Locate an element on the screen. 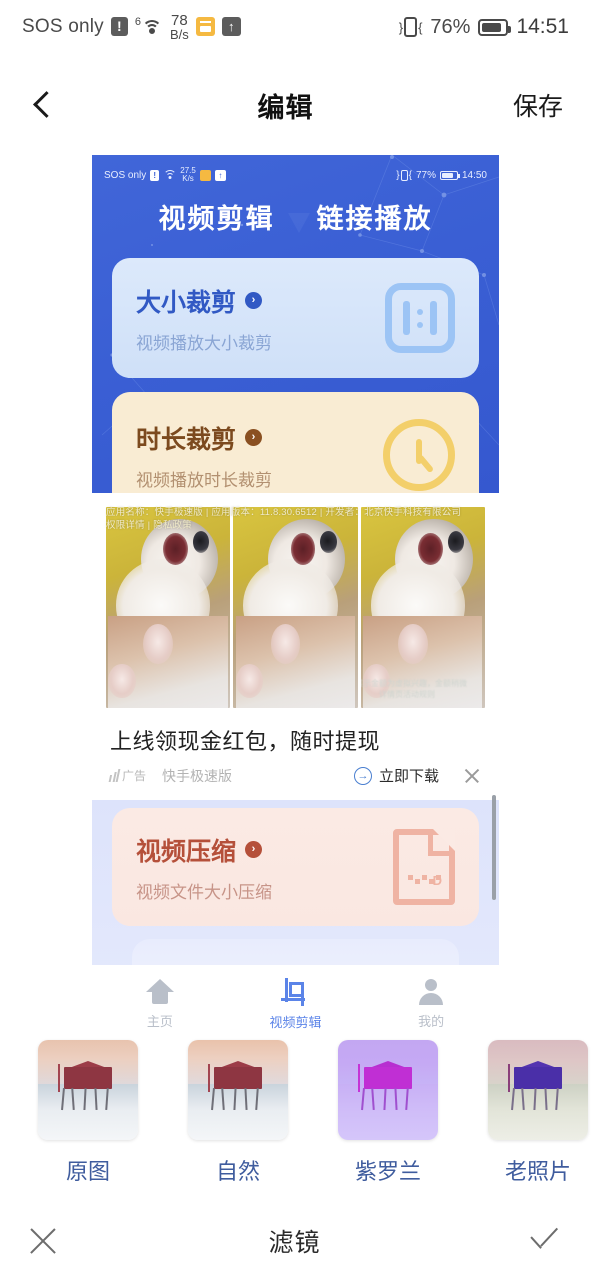 The height and width of the screenshot is (1280, 591). aspect-ratio-icon is located at coordinates (420, 318).